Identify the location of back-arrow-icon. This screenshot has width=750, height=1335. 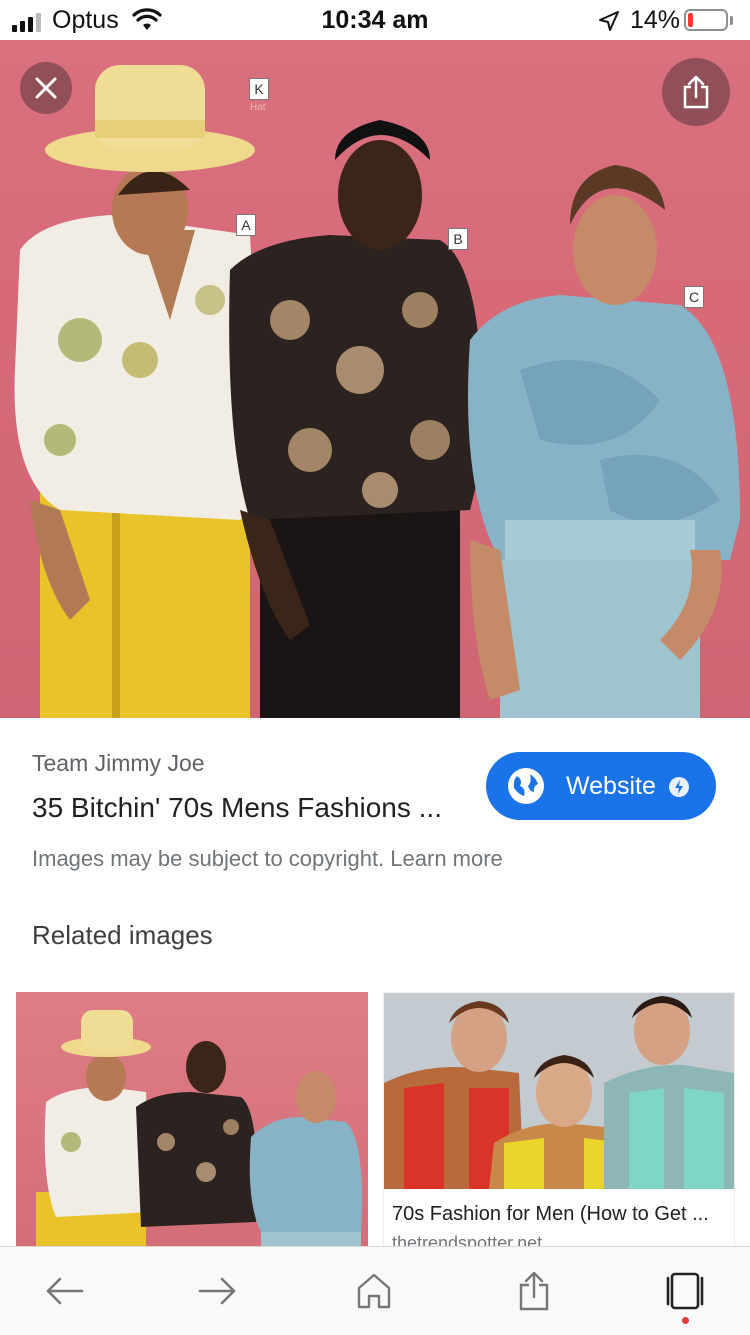
(65, 1291).